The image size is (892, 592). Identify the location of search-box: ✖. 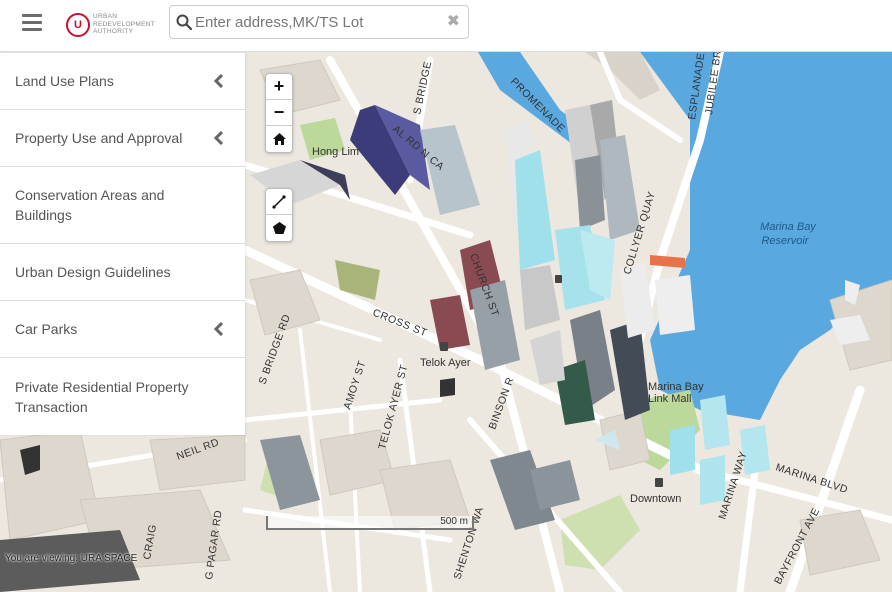
(319, 22).